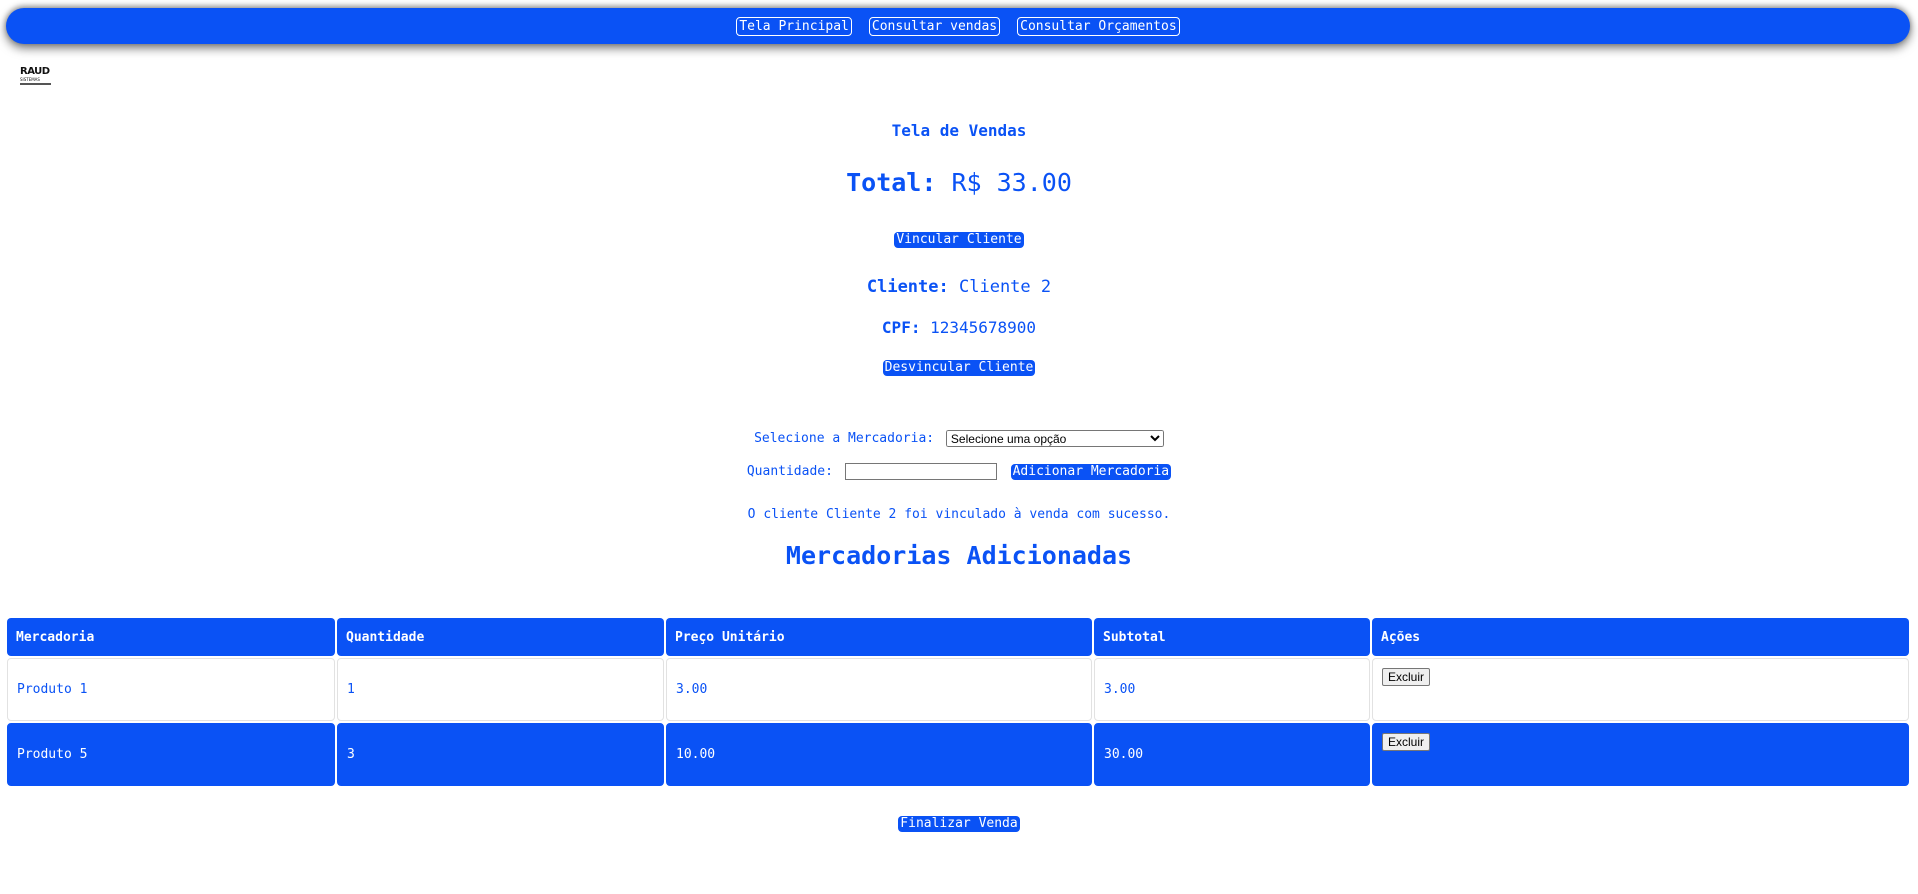 This screenshot has height=894, width=1918. I want to click on total-label: Total:, so click(891, 182).